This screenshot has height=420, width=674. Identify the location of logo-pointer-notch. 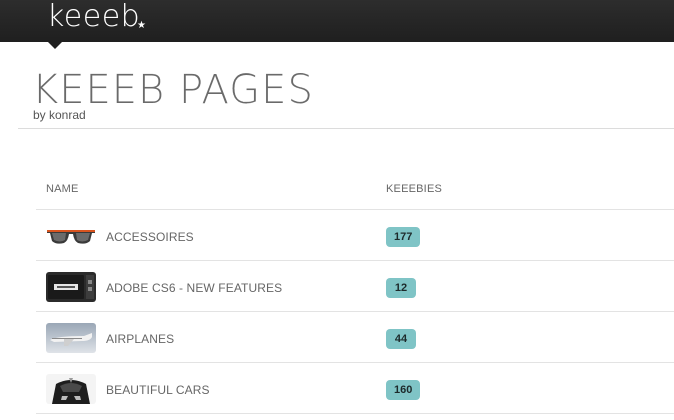
(55, 45).